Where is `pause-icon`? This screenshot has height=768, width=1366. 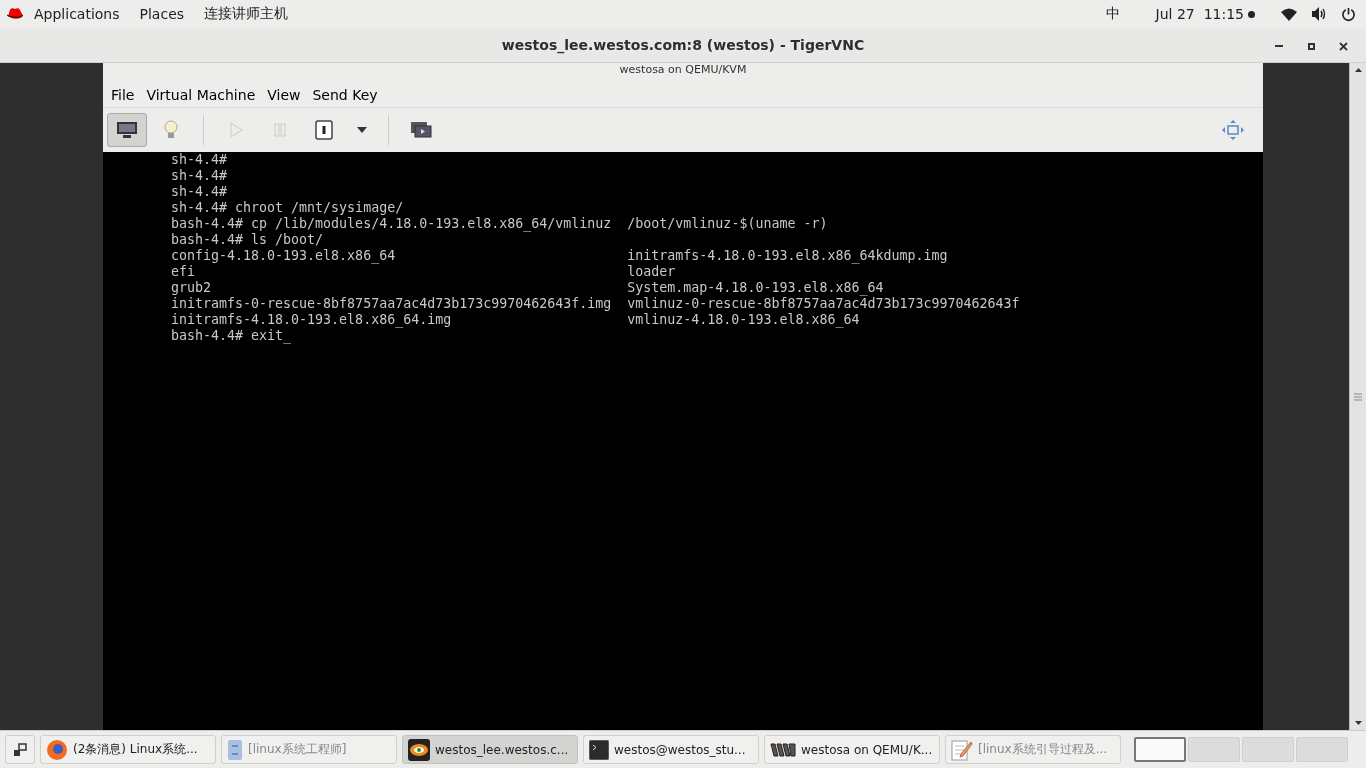
pause-icon is located at coordinates (280, 130).